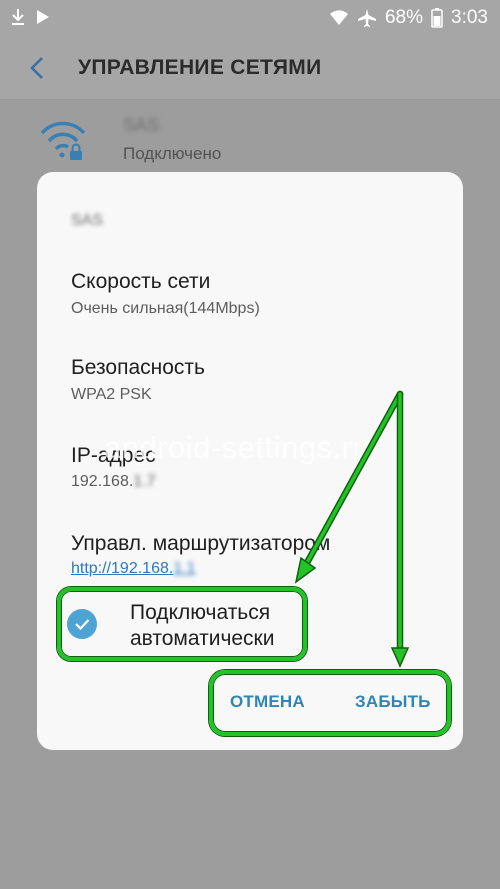  I want to click on ip-value: 192.168.1.7, so click(113, 482).